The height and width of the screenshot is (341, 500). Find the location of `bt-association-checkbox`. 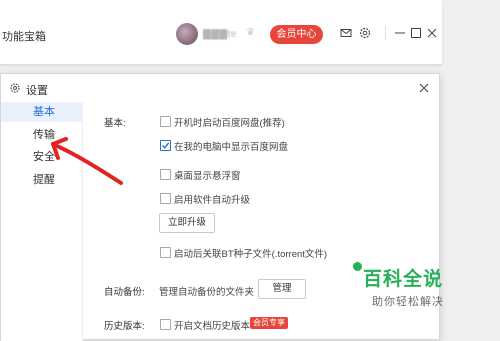

bt-association-checkbox is located at coordinates (165, 252).